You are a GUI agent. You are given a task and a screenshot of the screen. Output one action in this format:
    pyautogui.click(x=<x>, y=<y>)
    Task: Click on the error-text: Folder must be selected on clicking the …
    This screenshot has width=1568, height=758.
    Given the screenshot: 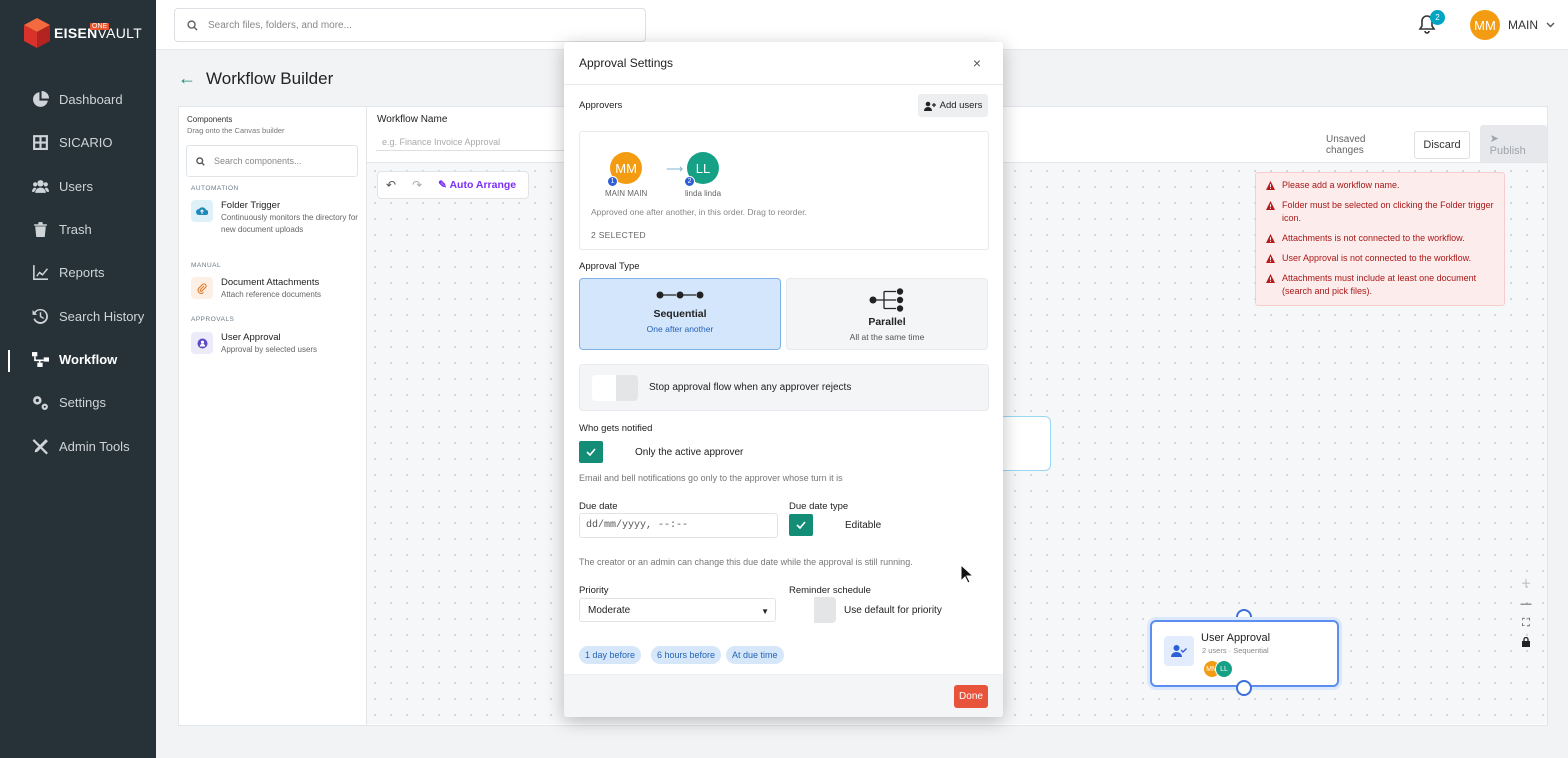 What is the action you would take?
    pyautogui.click(x=1388, y=211)
    